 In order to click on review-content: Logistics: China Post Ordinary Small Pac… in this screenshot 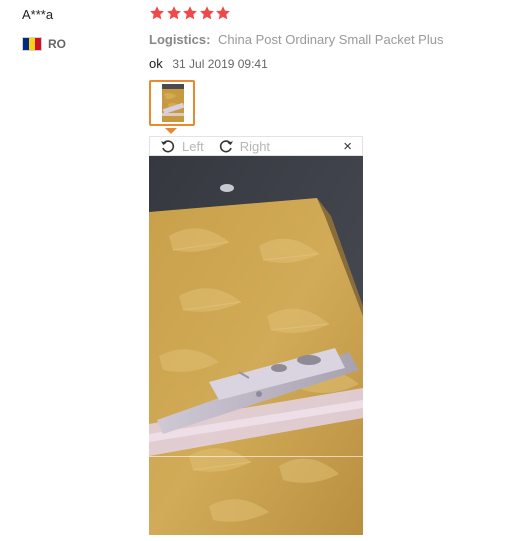, I will do `click(296, 38)`.